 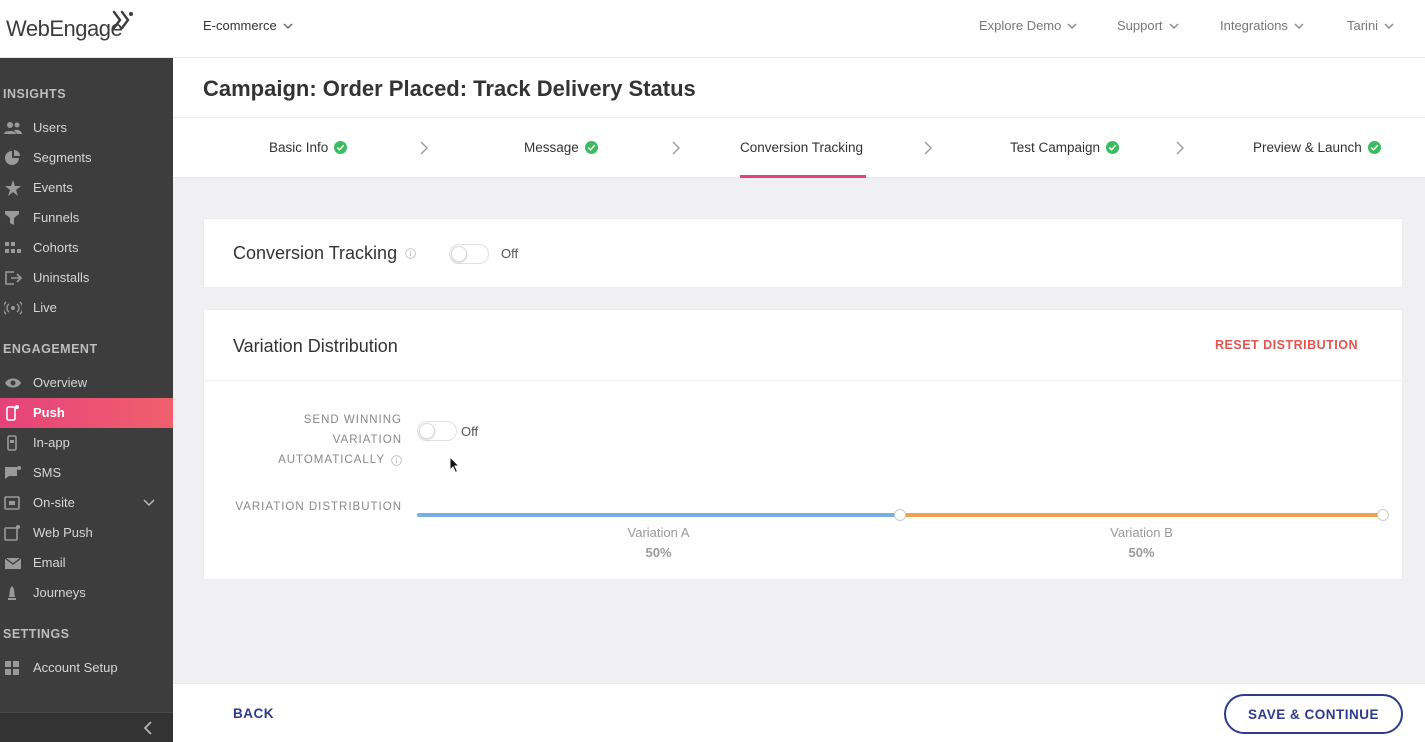 What do you see at coordinates (804, 380) in the screenshot?
I see `card-divider` at bounding box center [804, 380].